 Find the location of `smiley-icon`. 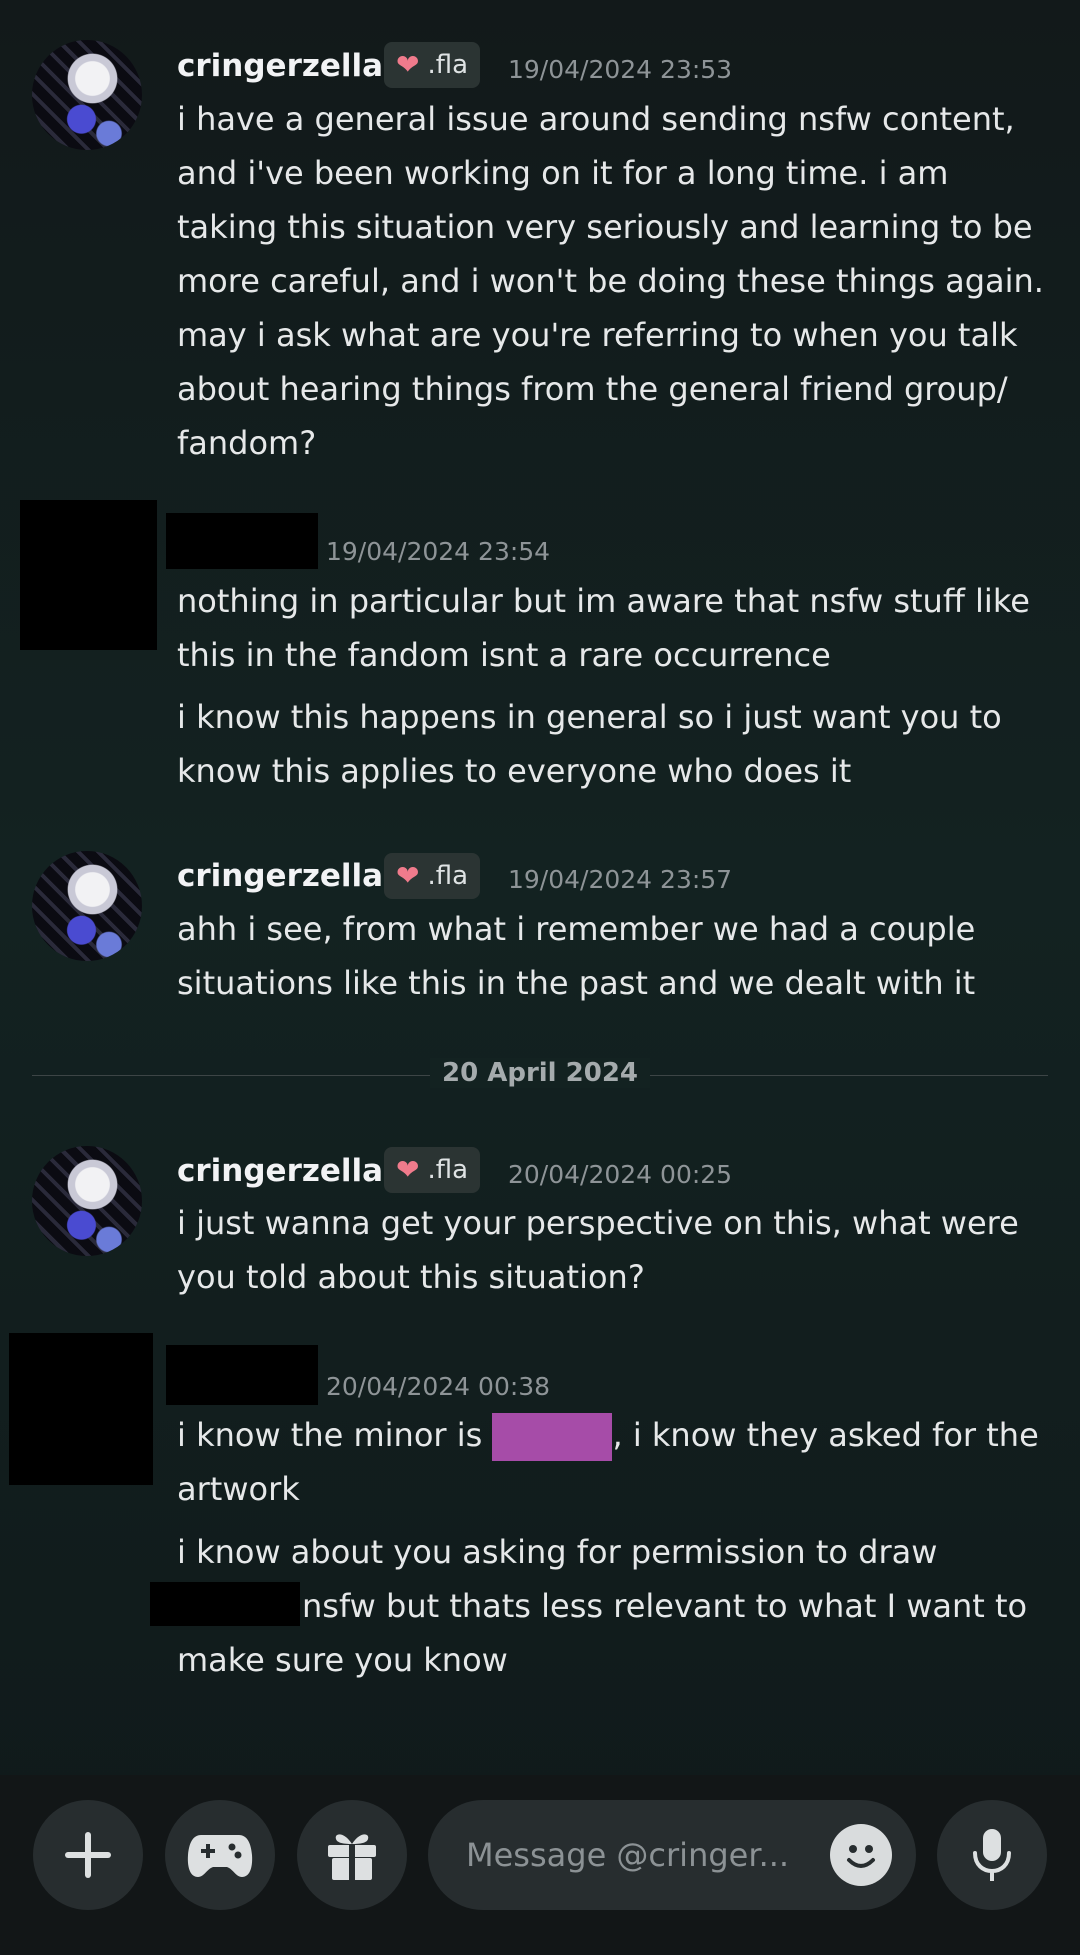

smiley-icon is located at coordinates (861, 1856).